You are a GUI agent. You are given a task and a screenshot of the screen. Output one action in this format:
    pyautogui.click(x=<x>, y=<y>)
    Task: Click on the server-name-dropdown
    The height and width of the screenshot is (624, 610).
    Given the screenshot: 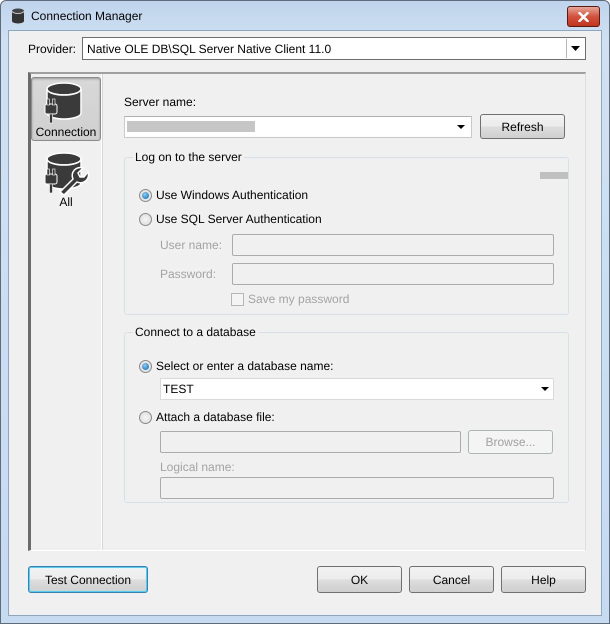 What is the action you would take?
    pyautogui.click(x=298, y=127)
    